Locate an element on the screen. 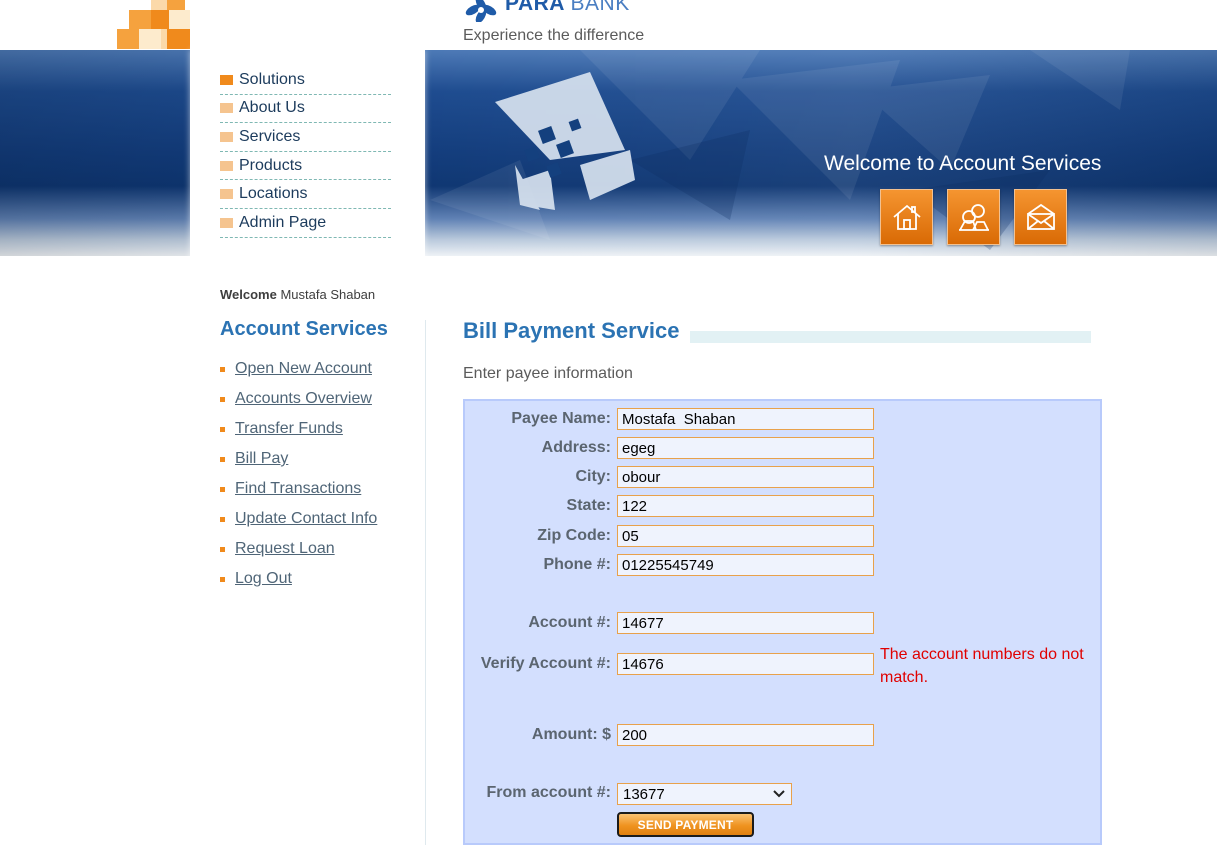 This screenshot has width=1217, height=859. page-title: Bill Payment Service is located at coordinates (571, 330).